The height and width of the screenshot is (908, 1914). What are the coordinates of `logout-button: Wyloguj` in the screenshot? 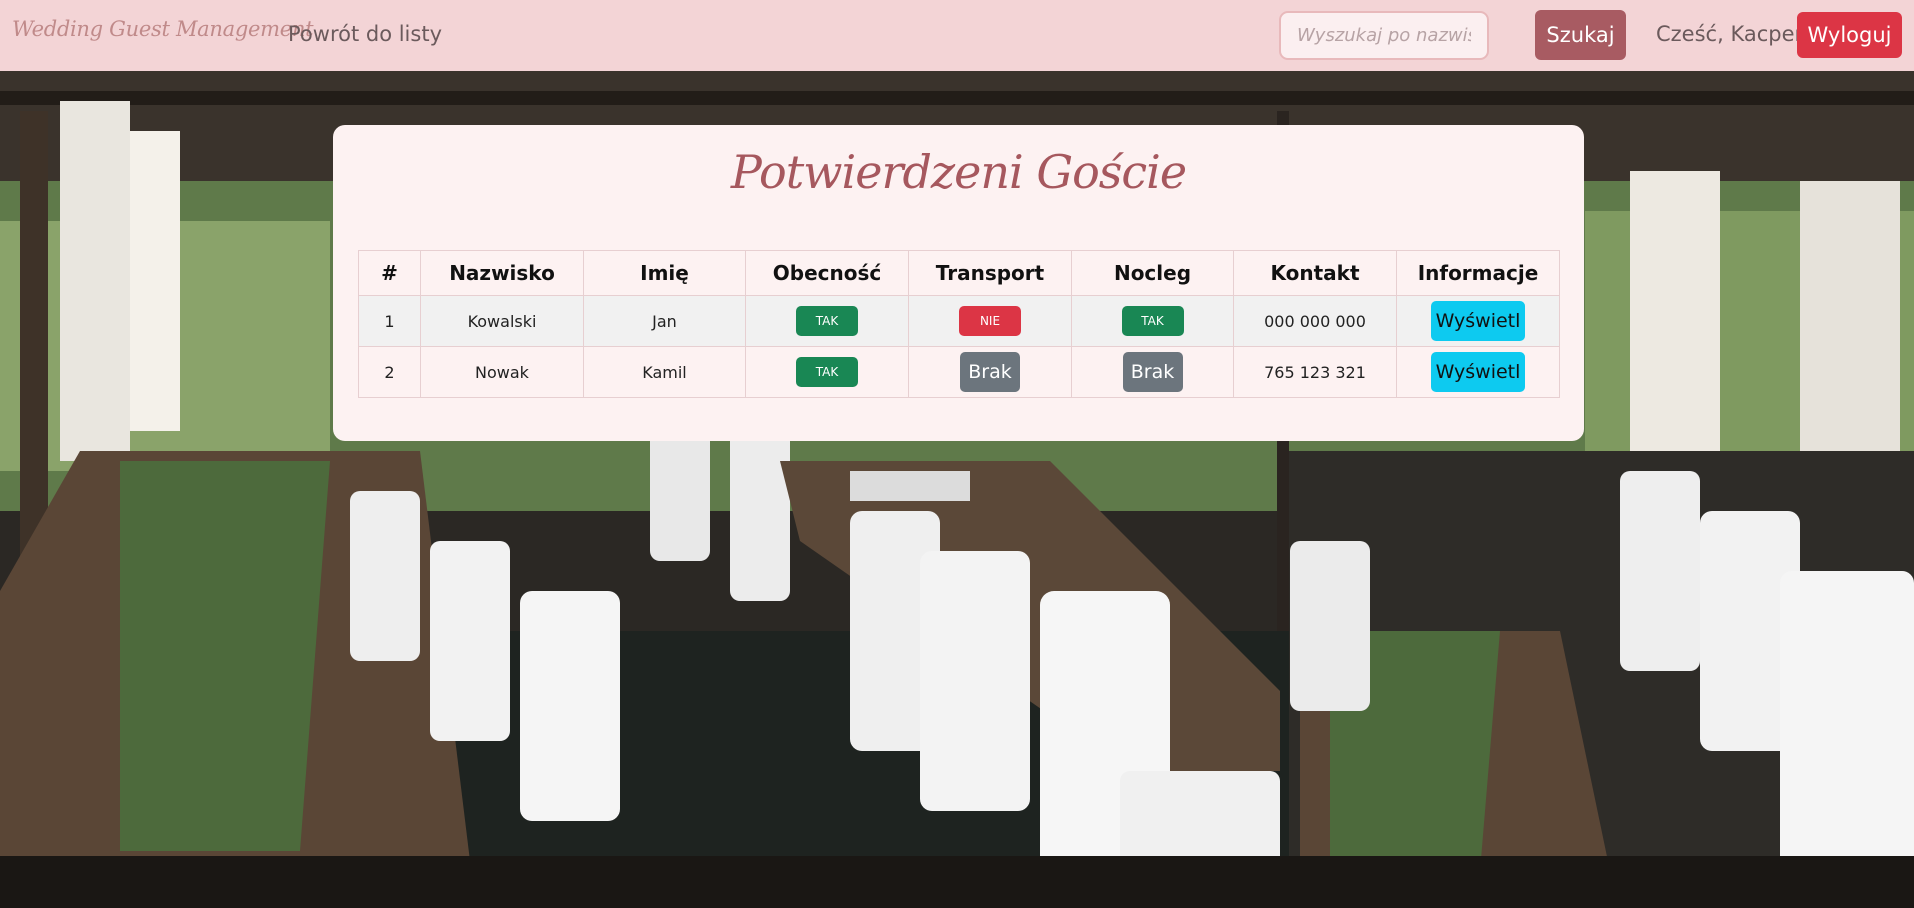 It's located at (1849, 35).